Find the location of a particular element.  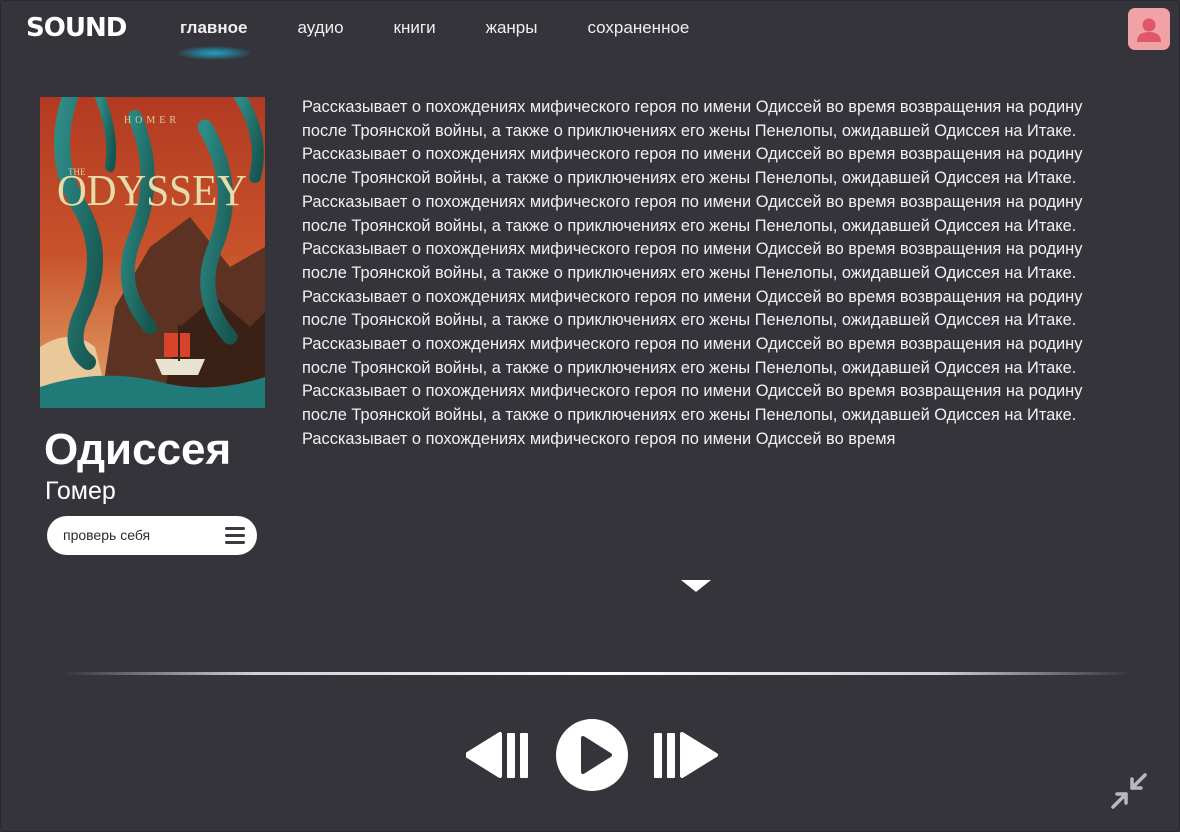

rewind-button is located at coordinates (498, 755).